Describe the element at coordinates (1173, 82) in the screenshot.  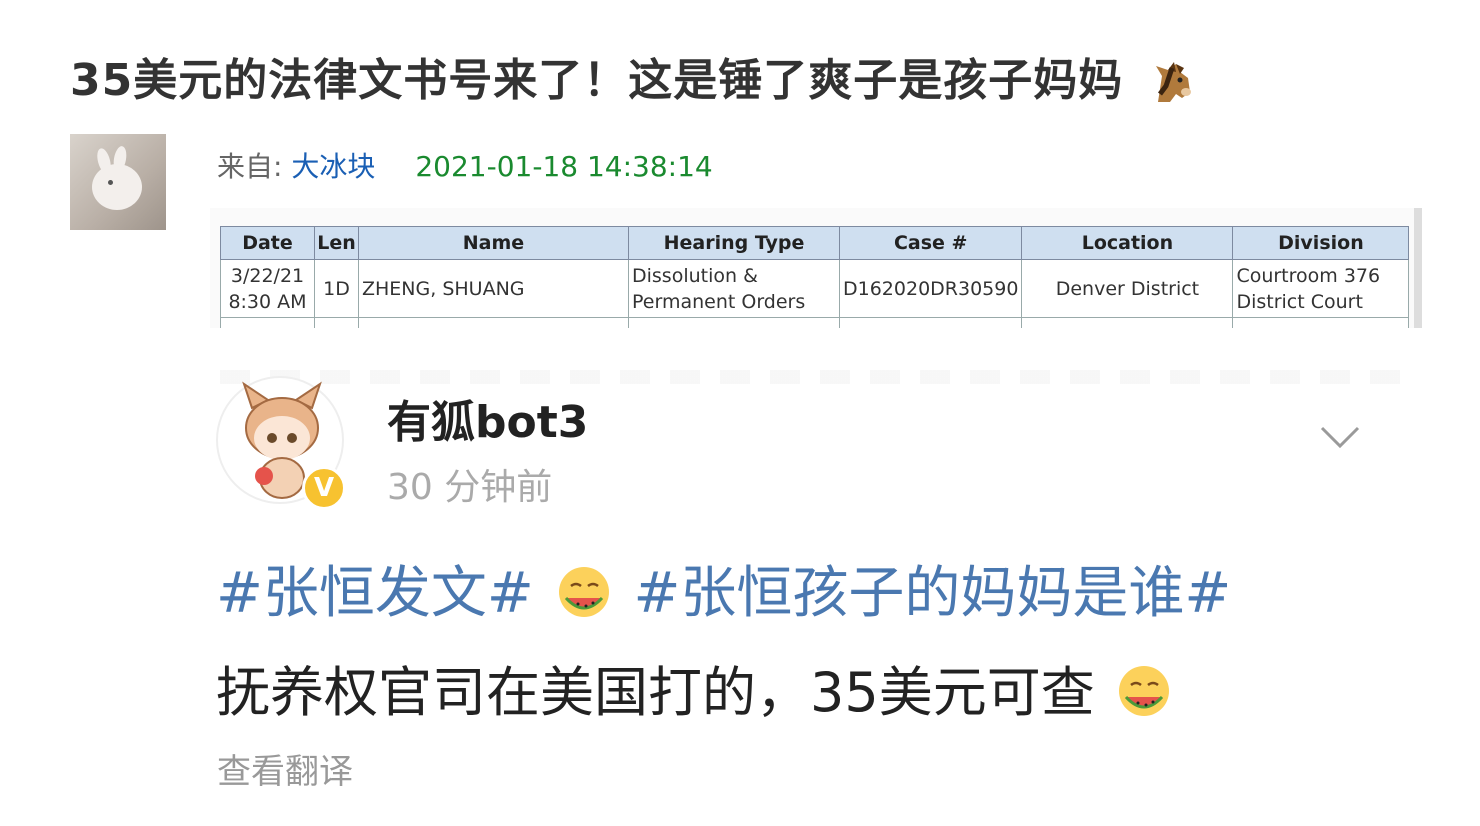
I see `horse-face-icon` at that location.